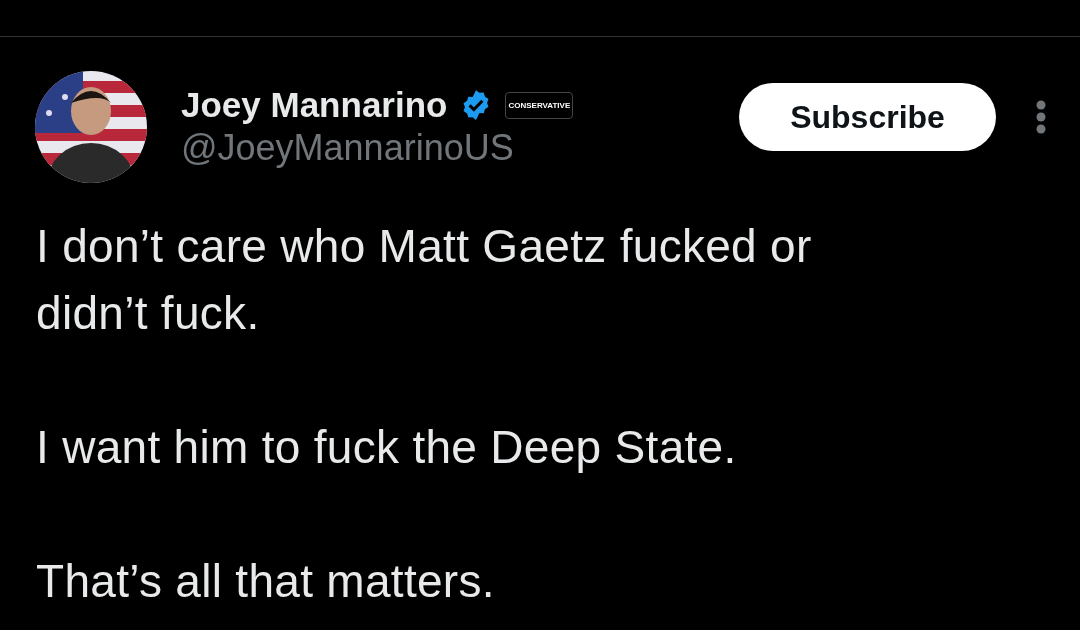 Image resolution: width=1080 pixels, height=630 pixels. What do you see at coordinates (387, 447) in the screenshot?
I see `post-paragraph: I want him to fuck the Deep State.` at bounding box center [387, 447].